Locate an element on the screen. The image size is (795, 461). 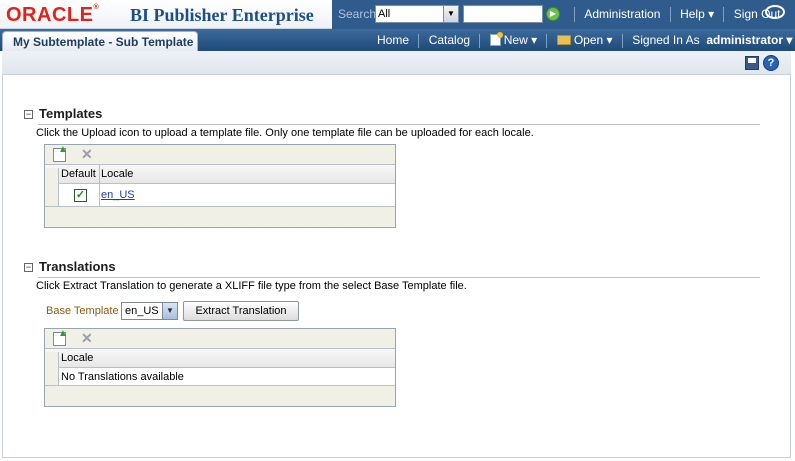
templates-table: ✕ Default Locale ✓ en_US is located at coordinates (220, 186).